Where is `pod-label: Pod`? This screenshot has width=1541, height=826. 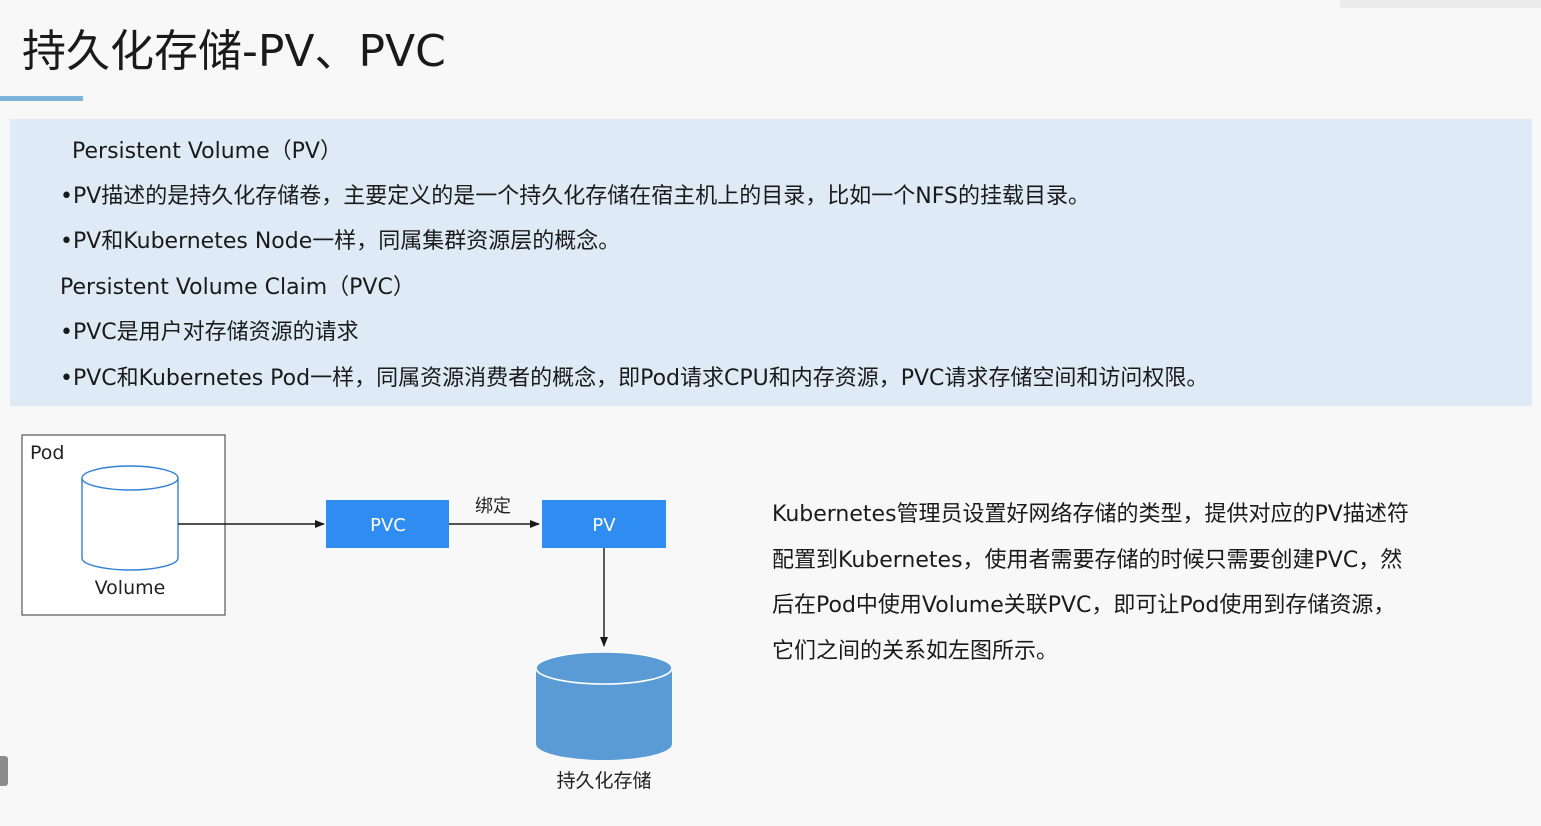
pod-label: Pod is located at coordinates (47, 453).